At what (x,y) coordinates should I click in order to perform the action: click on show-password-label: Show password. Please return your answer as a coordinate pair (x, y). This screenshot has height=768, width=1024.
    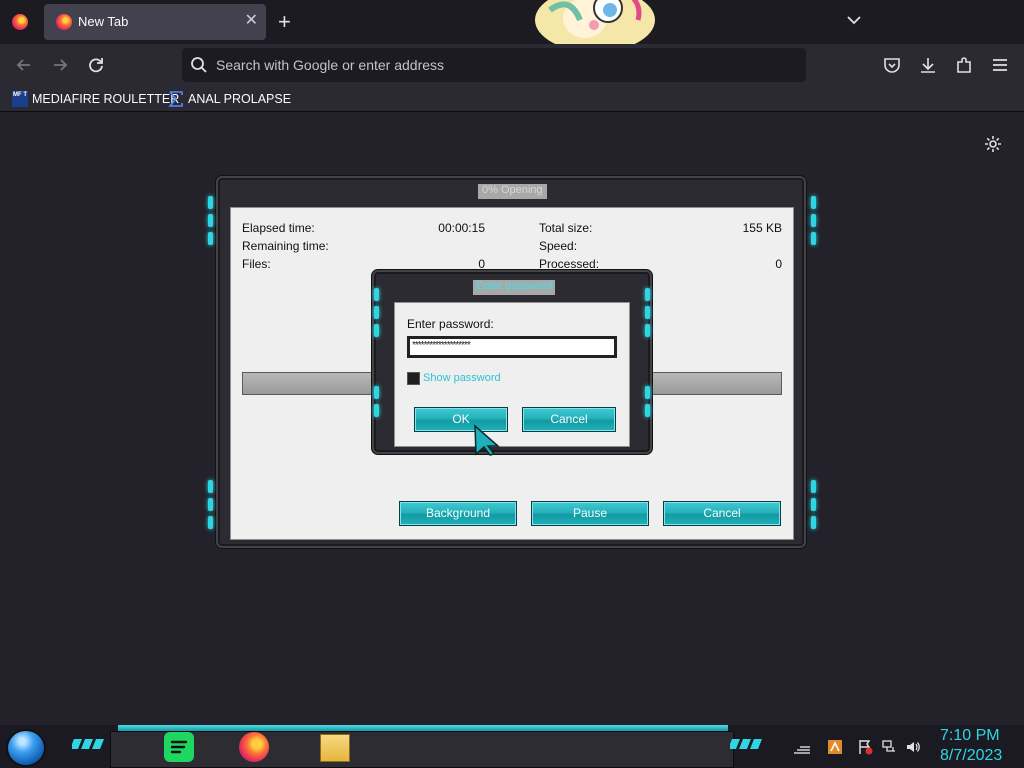
    Looking at the image, I should click on (462, 378).